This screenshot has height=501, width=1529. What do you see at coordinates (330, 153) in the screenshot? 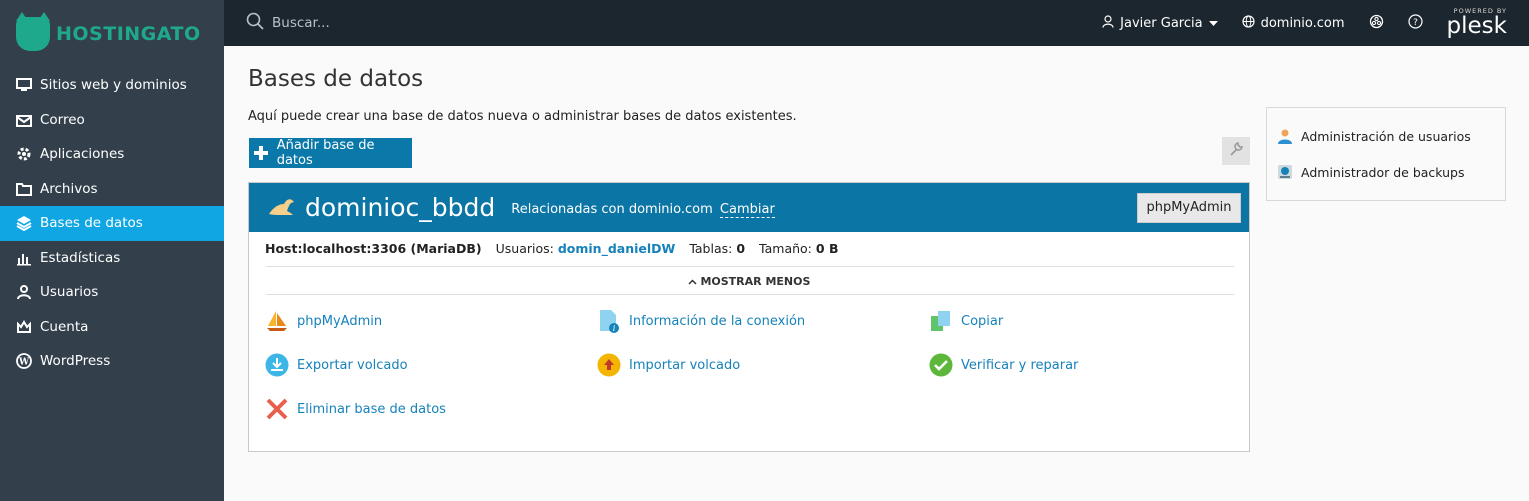
I see `add-database-button: Añadir base de datos` at bounding box center [330, 153].